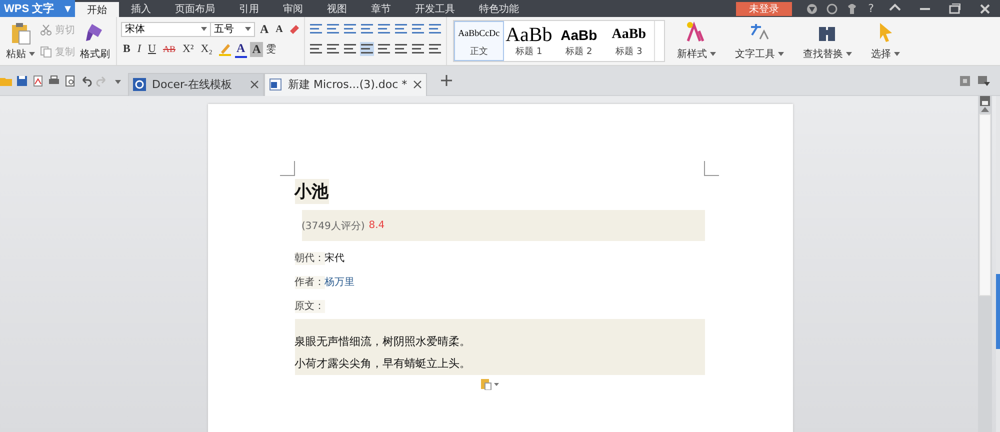  Describe the element at coordinates (54, 80) in the screenshot. I see `print-icon` at that location.